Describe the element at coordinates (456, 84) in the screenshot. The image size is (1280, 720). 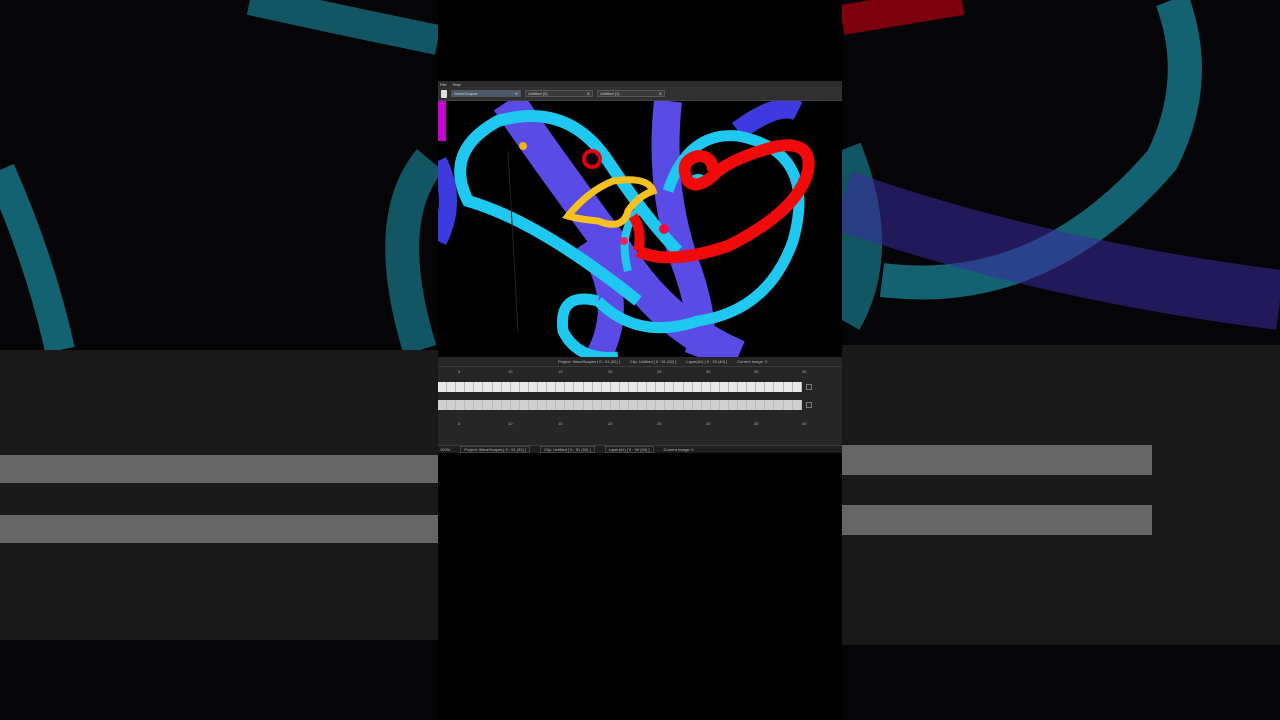
I see `menu-item-help: Help` at that location.